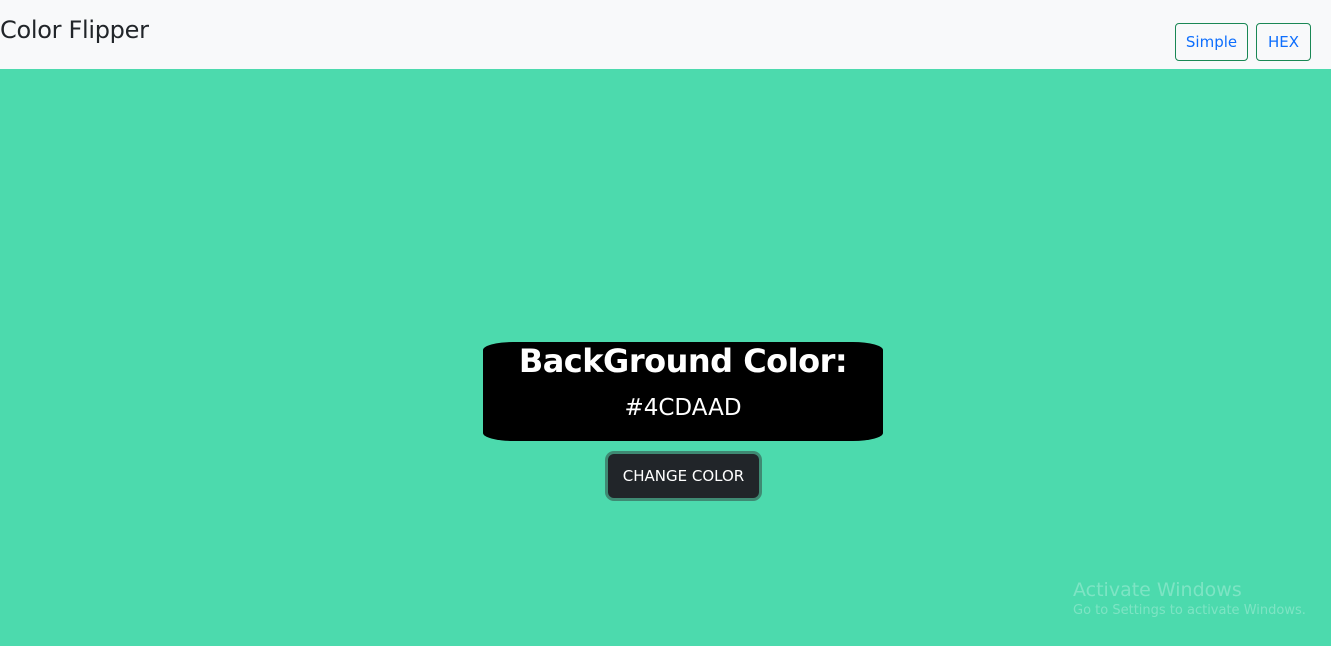  What do you see at coordinates (1283, 42) in the screenshot?
I see `hex-button: HEX` at bounding box center [1283, 42].